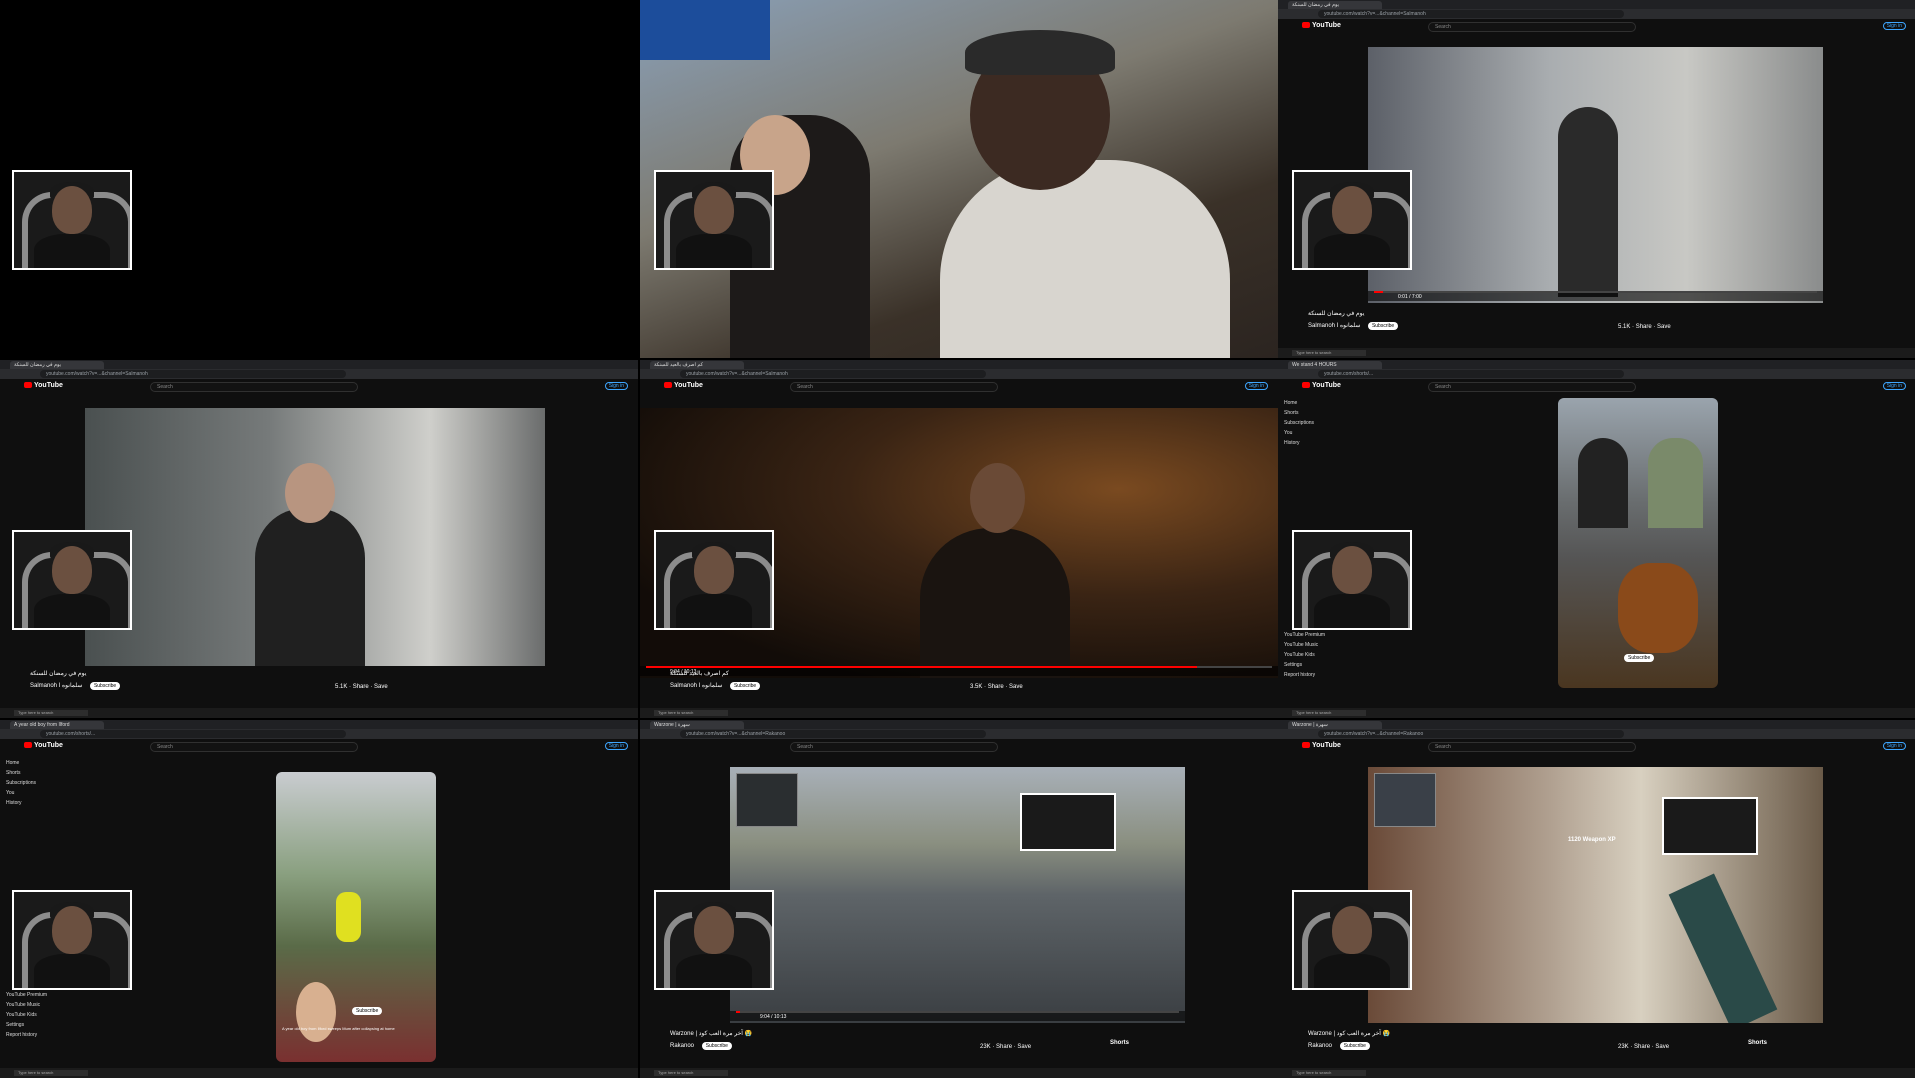  Describe the element at coordinates (976, 687) in the screenshot. I see `like-button: 3.5K` at that location.